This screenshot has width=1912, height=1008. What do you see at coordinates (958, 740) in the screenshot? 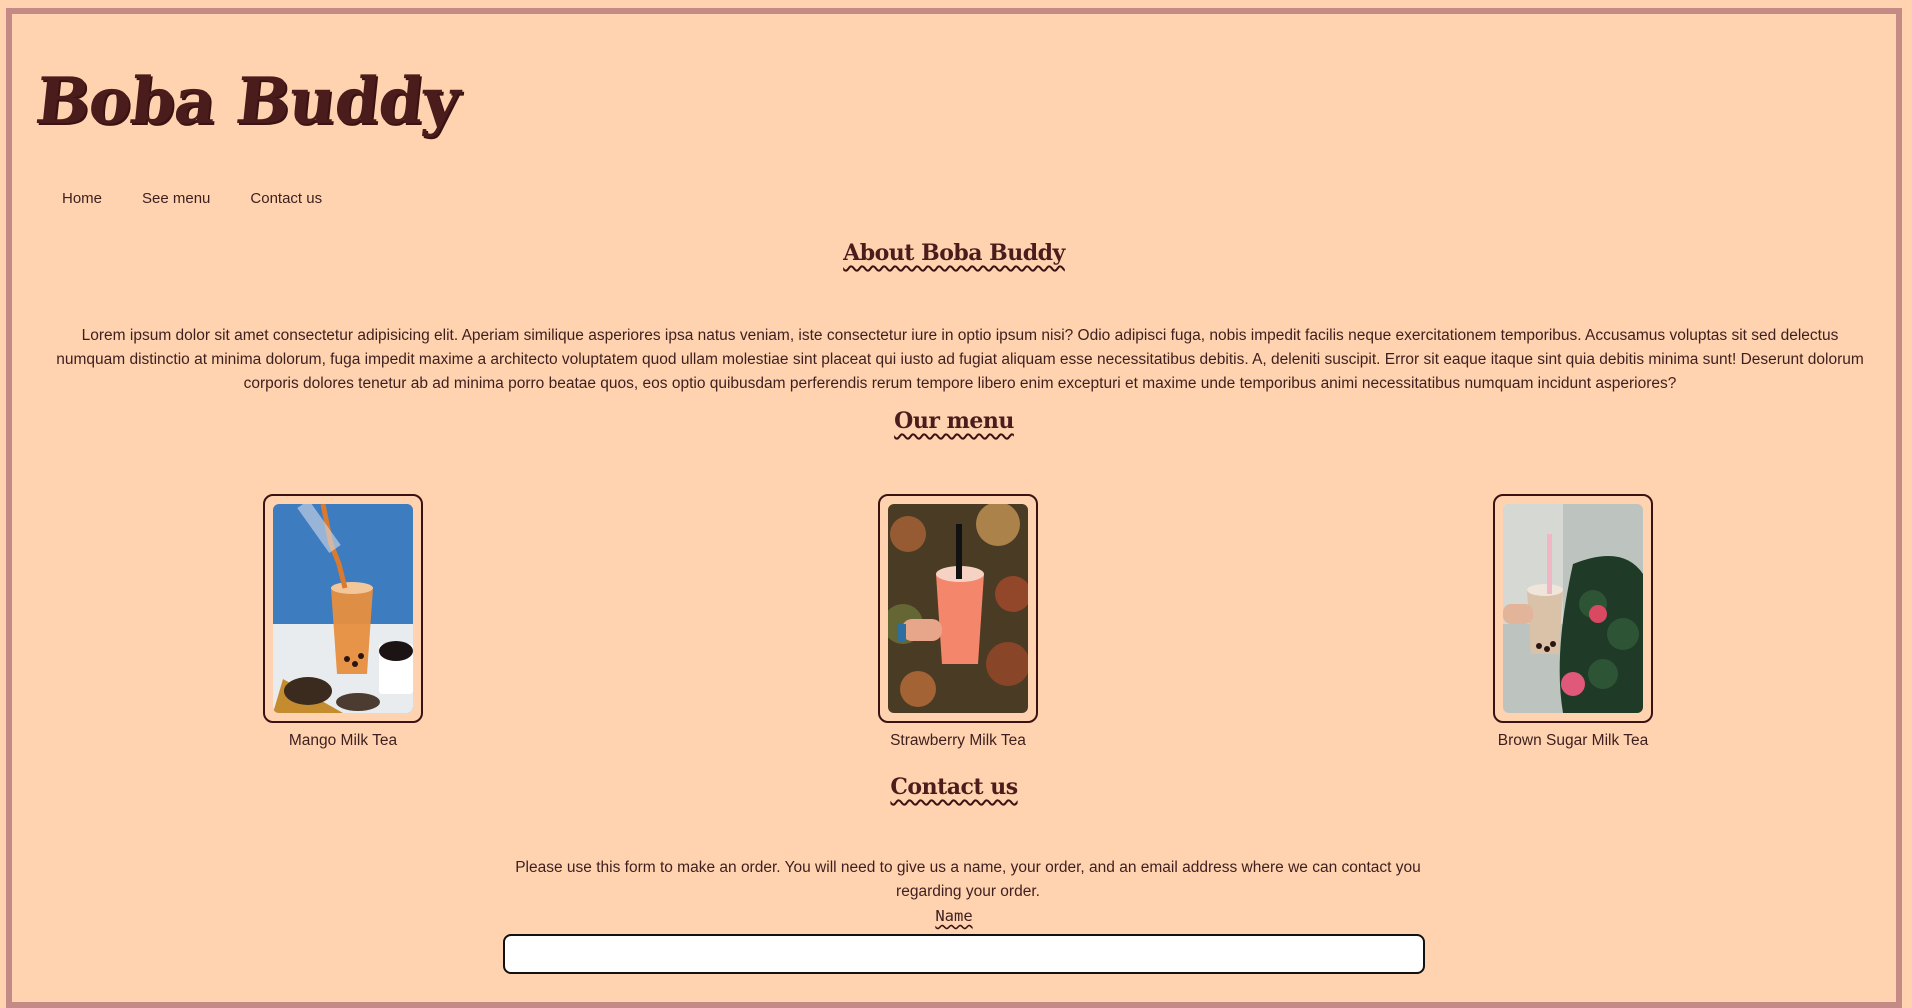
I see `menu-item-label: Strawberry Milk Tea` at bounding box center [958, 740].